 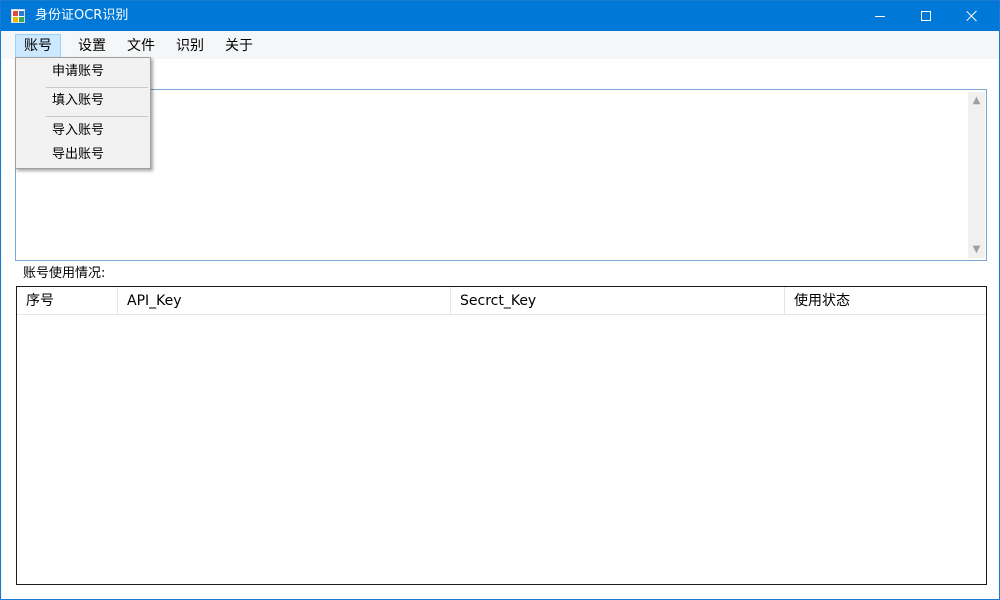 I want to click on account-dropdown-menu: 申请账号 填入账号 导入账号 导出账号, so click(x=83, y=113).